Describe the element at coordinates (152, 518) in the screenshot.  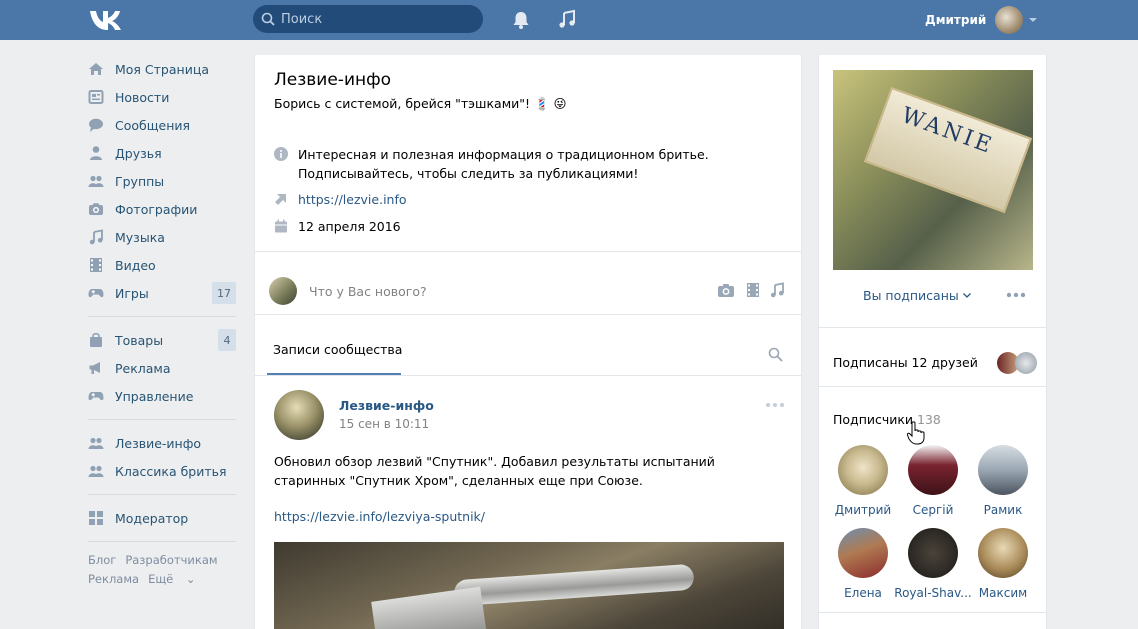
I see `sidebar-item-label: Модератор` at that location.